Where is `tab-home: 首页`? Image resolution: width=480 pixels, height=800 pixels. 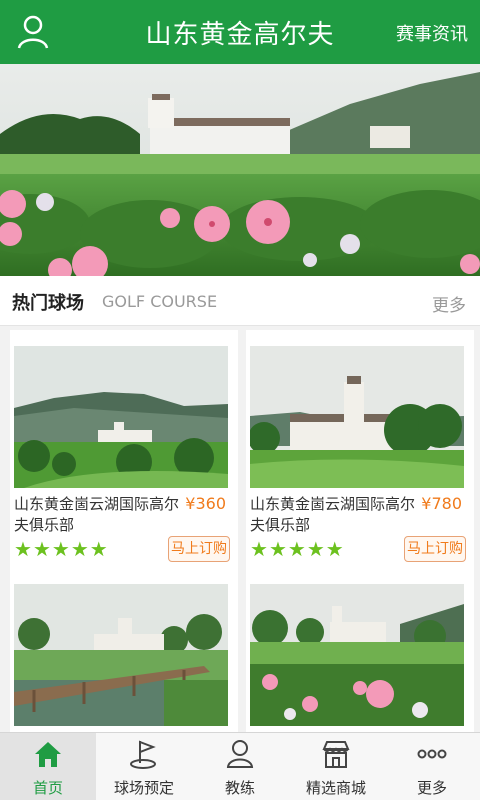 tab-home: 首页 is located at coordinates (48, 766).